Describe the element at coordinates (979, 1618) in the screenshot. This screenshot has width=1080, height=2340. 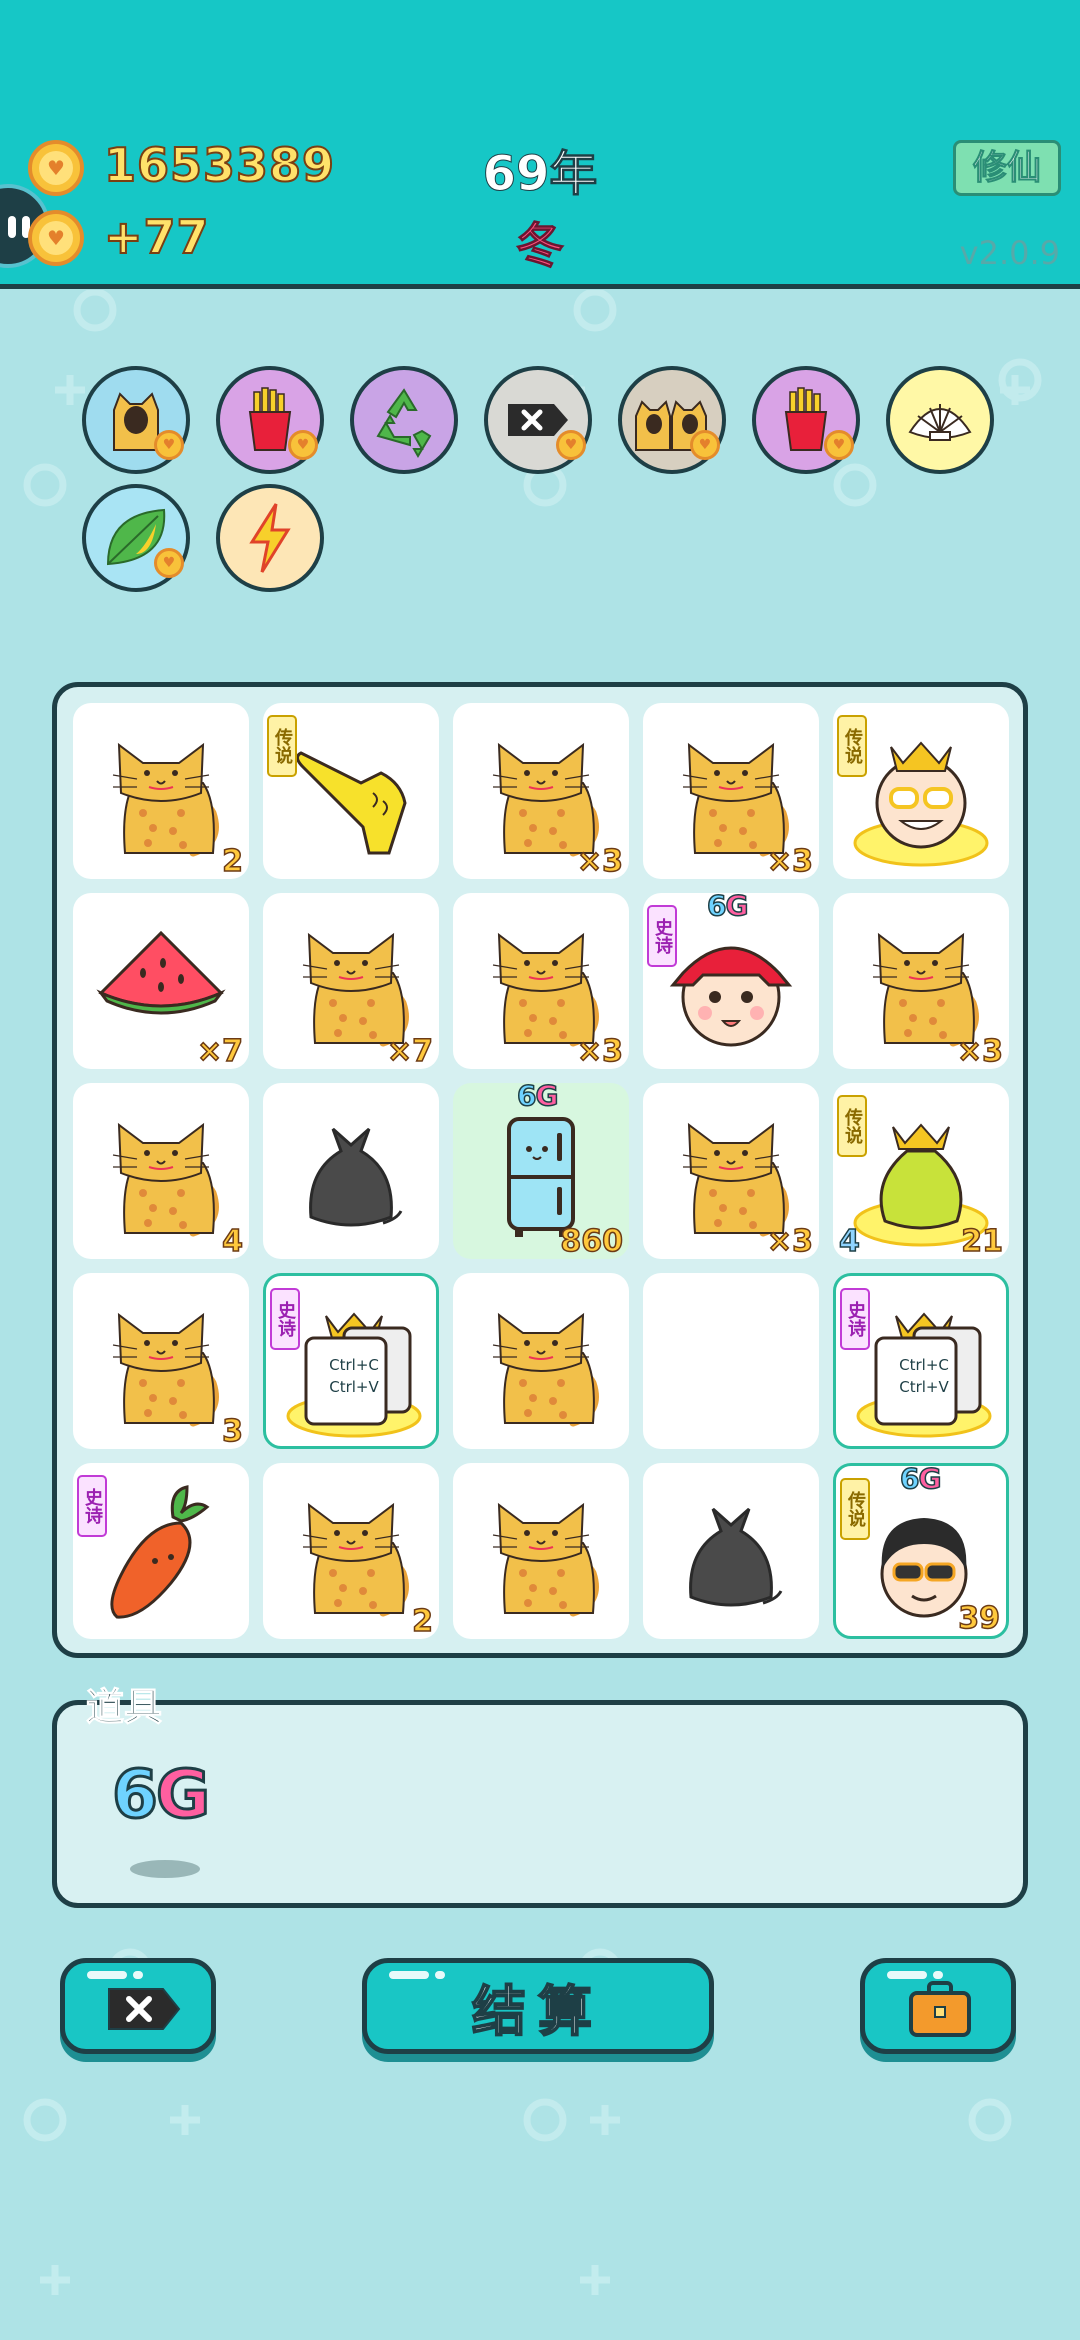
I see `item-count: 39` at that location.